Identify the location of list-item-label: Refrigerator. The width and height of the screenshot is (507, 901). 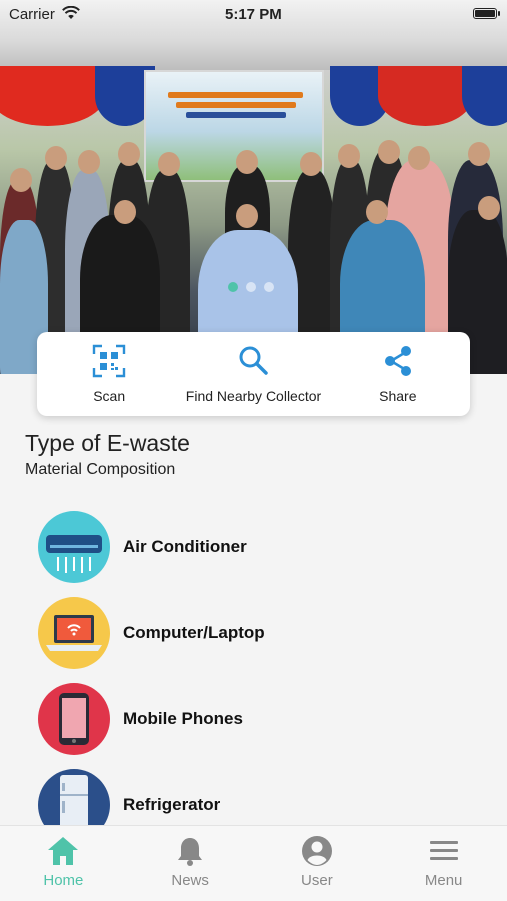
(172, 804).